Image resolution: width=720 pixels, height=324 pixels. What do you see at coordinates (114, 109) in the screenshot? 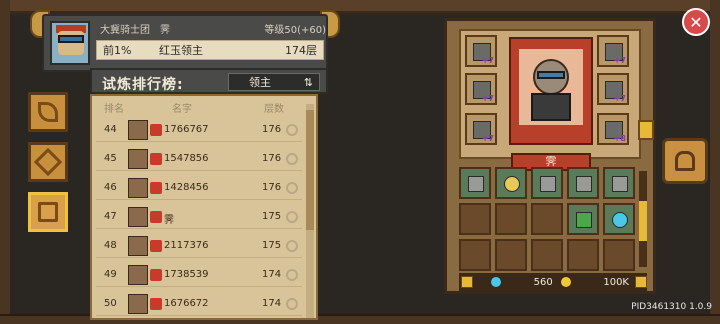
I see `col-rank: 排名` at bounding box center [114, 109].